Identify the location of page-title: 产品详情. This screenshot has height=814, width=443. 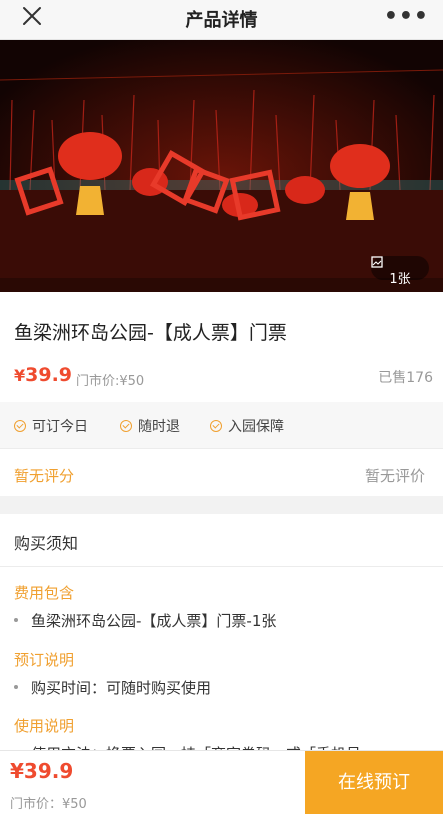
(221, 20).